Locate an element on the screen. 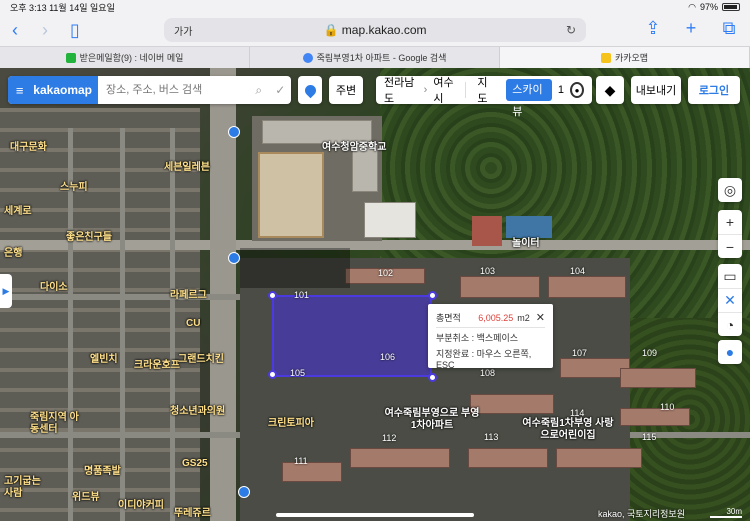 Image resolution: width=750 pixels, height=521 pixels. school-field is located at coordinates (291, 195).